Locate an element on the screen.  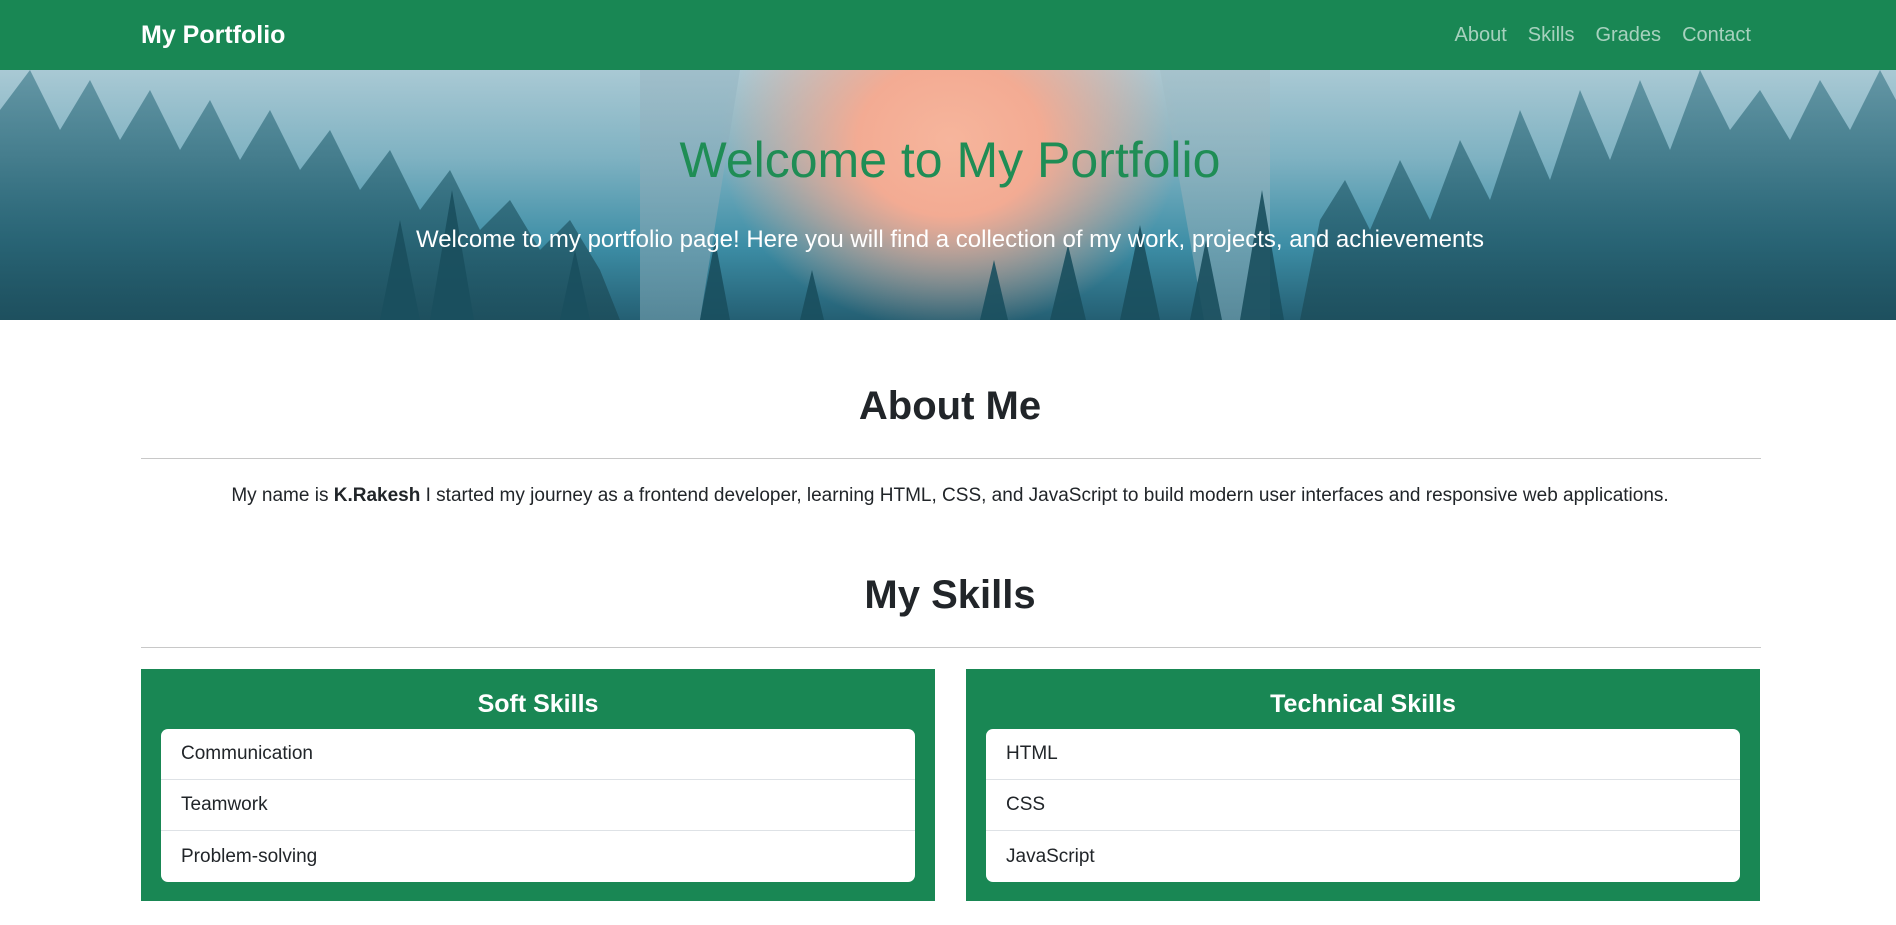
nav-link-about: About is located at coordinates (1481, 35).